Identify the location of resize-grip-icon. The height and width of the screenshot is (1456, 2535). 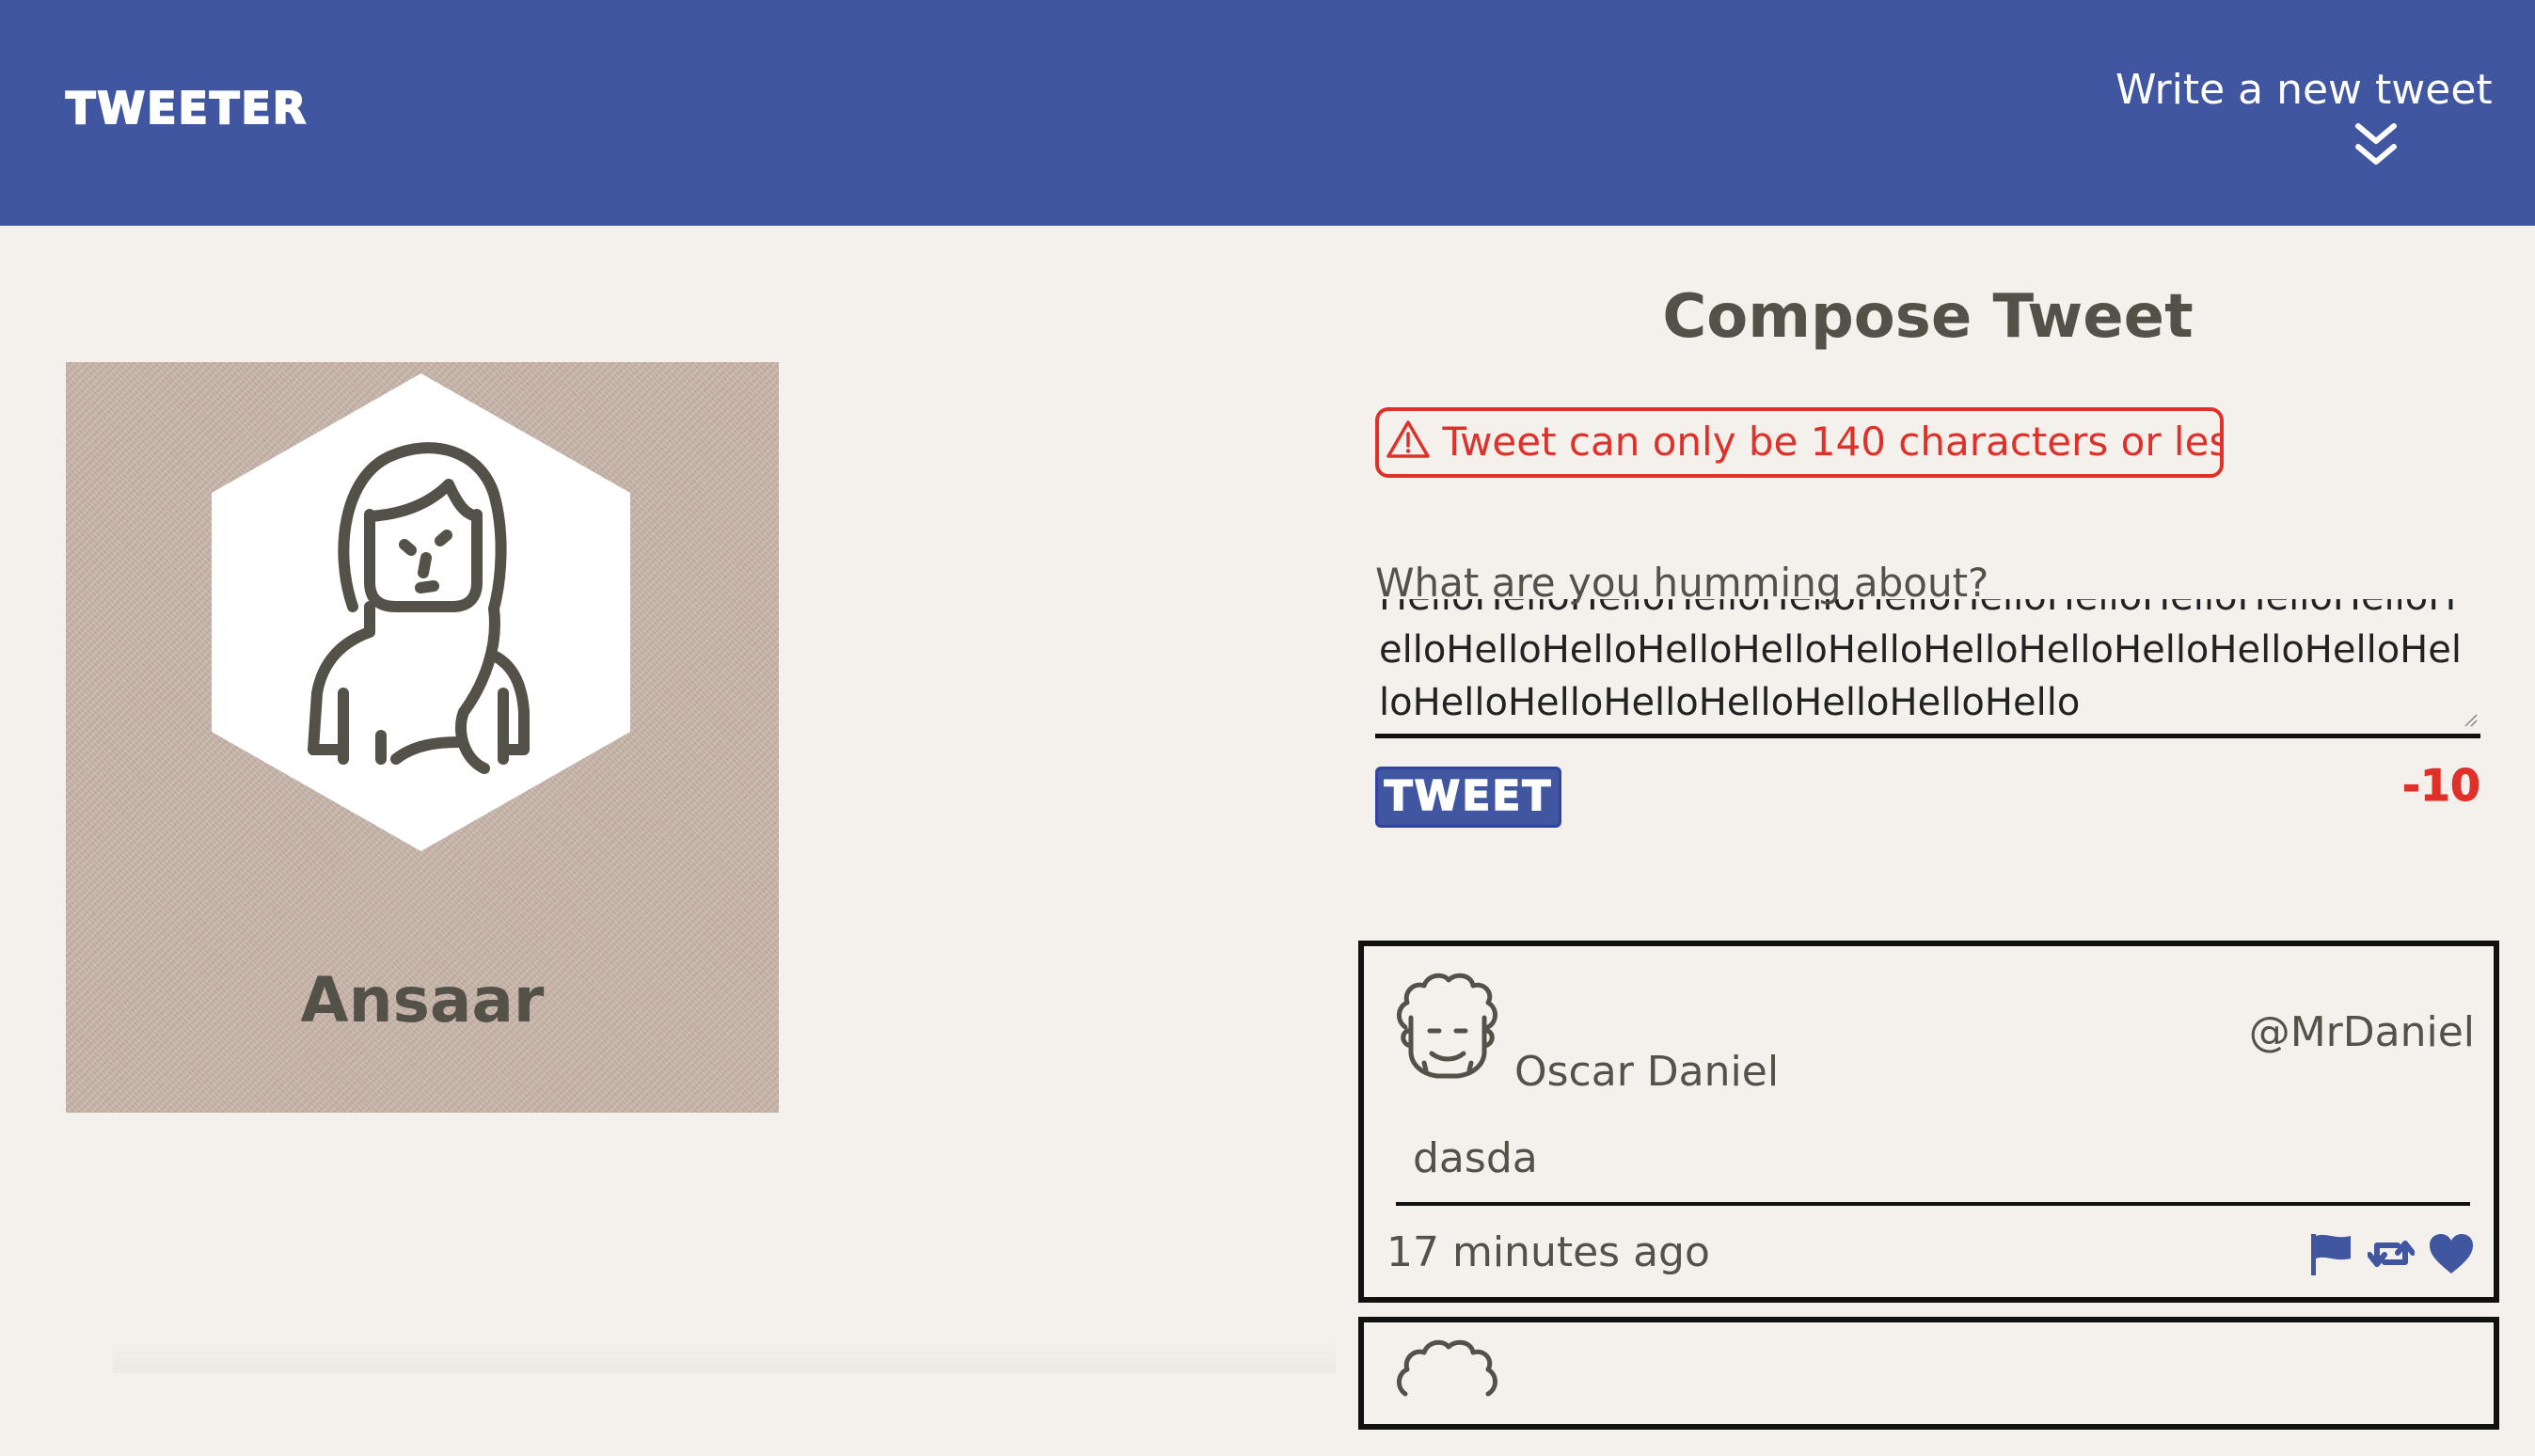
(2472, 720).